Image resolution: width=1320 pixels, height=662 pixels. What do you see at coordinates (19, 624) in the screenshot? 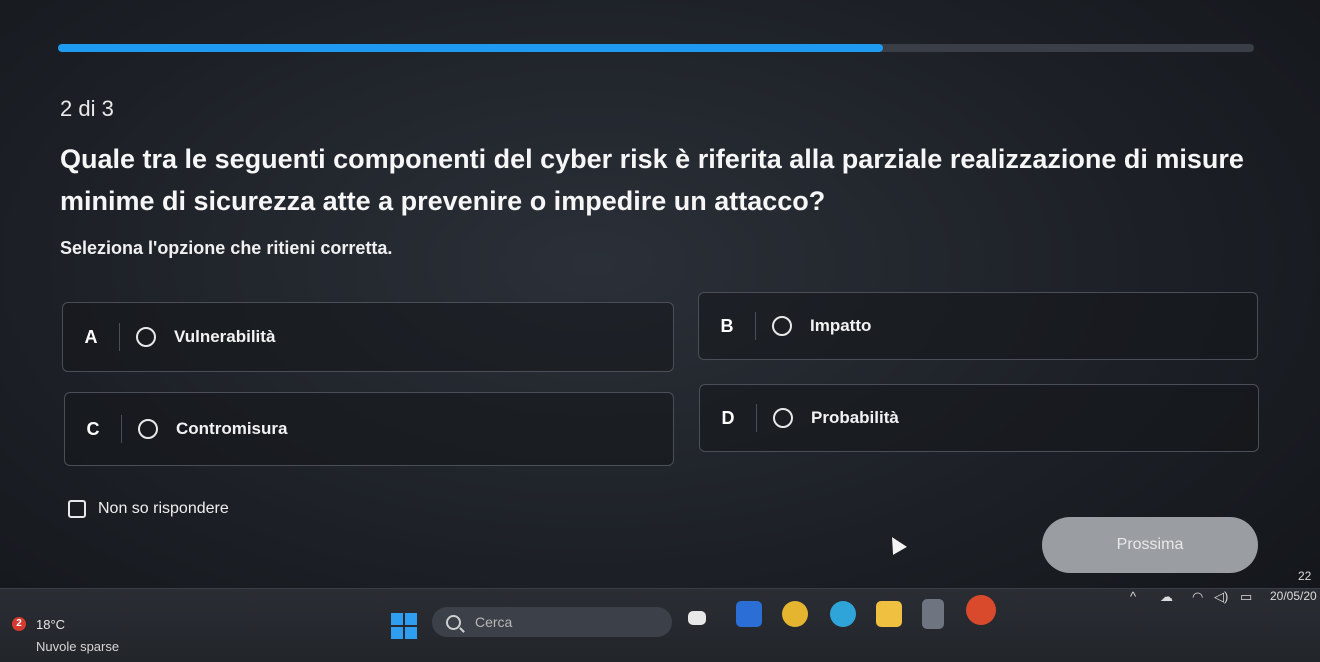
I see `notification-badge: 2` at bounding box center [19, 624].